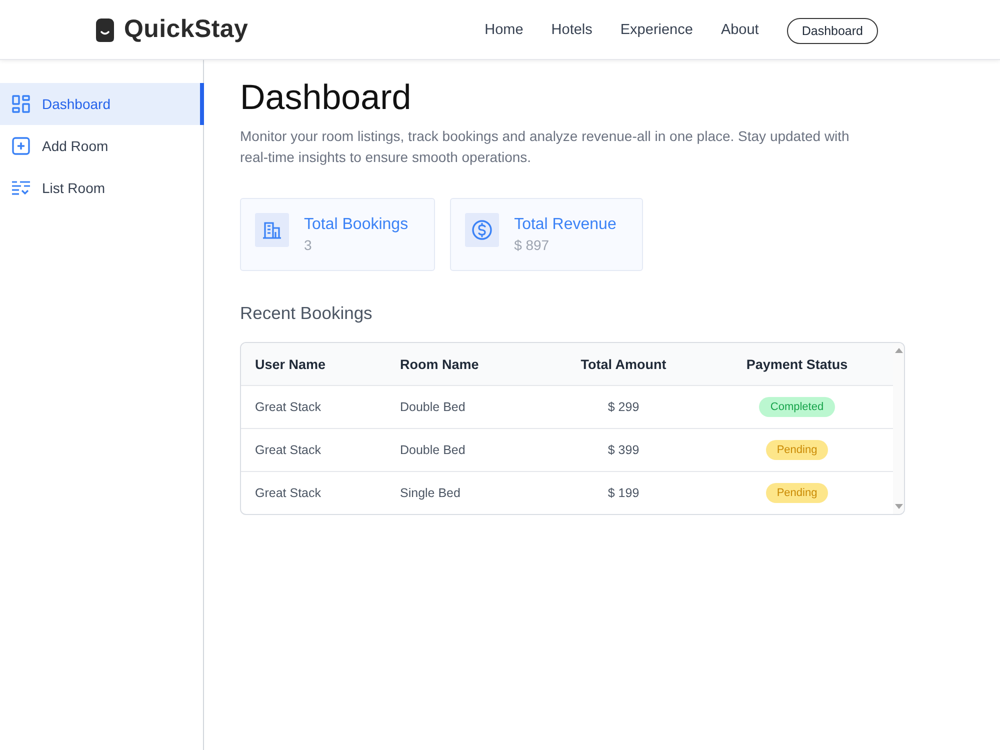  I want to click on page-description: Monitor your room listings, track bookings and analyze revenue-all in one place. Stay updated with real-time insights to ensure smooth operations., so click(545, 147).